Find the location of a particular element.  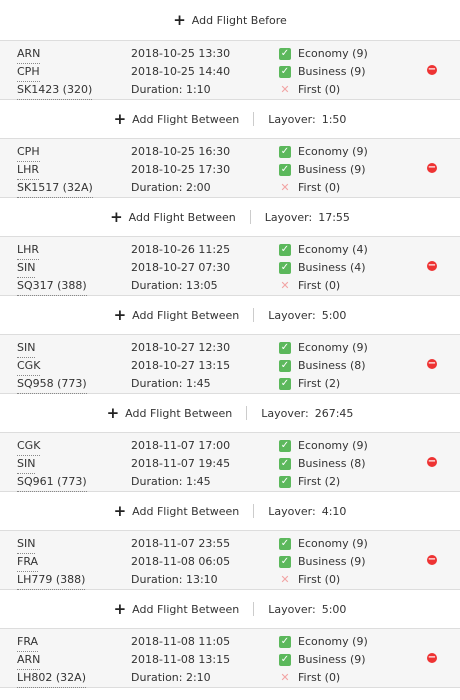

layover-value: 267:45 is located at coordinates (334, 413).